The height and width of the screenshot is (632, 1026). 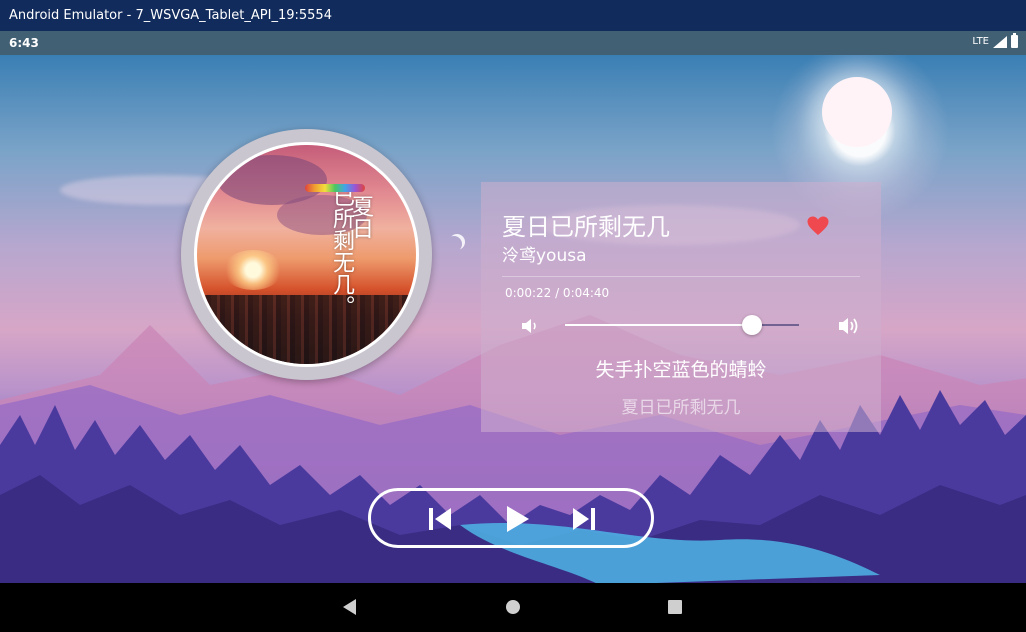 I want to click on moon-crescent, so click(x=454, y=244).